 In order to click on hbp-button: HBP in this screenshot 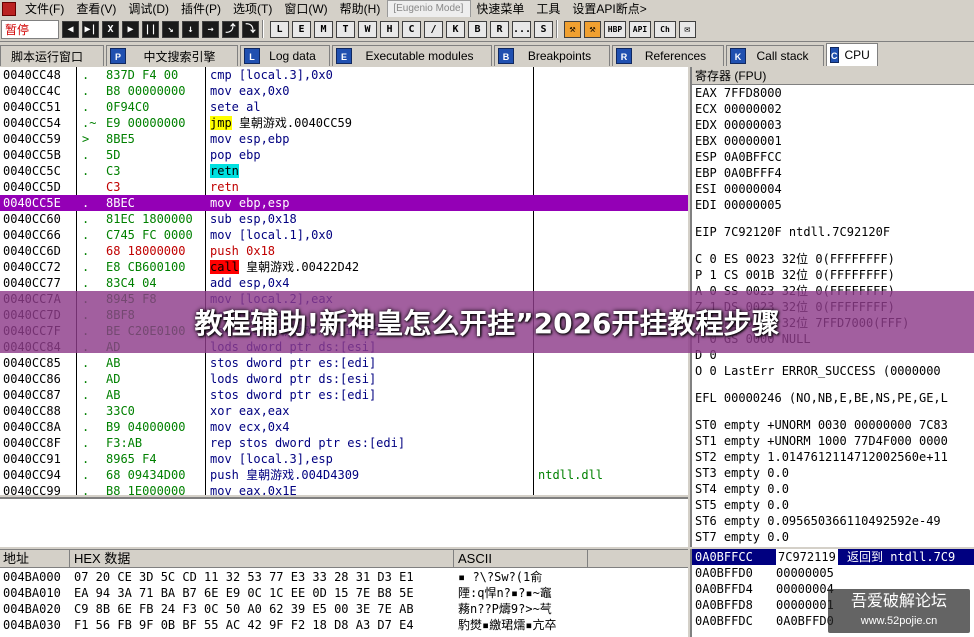, I will do `click(615, 29)`.